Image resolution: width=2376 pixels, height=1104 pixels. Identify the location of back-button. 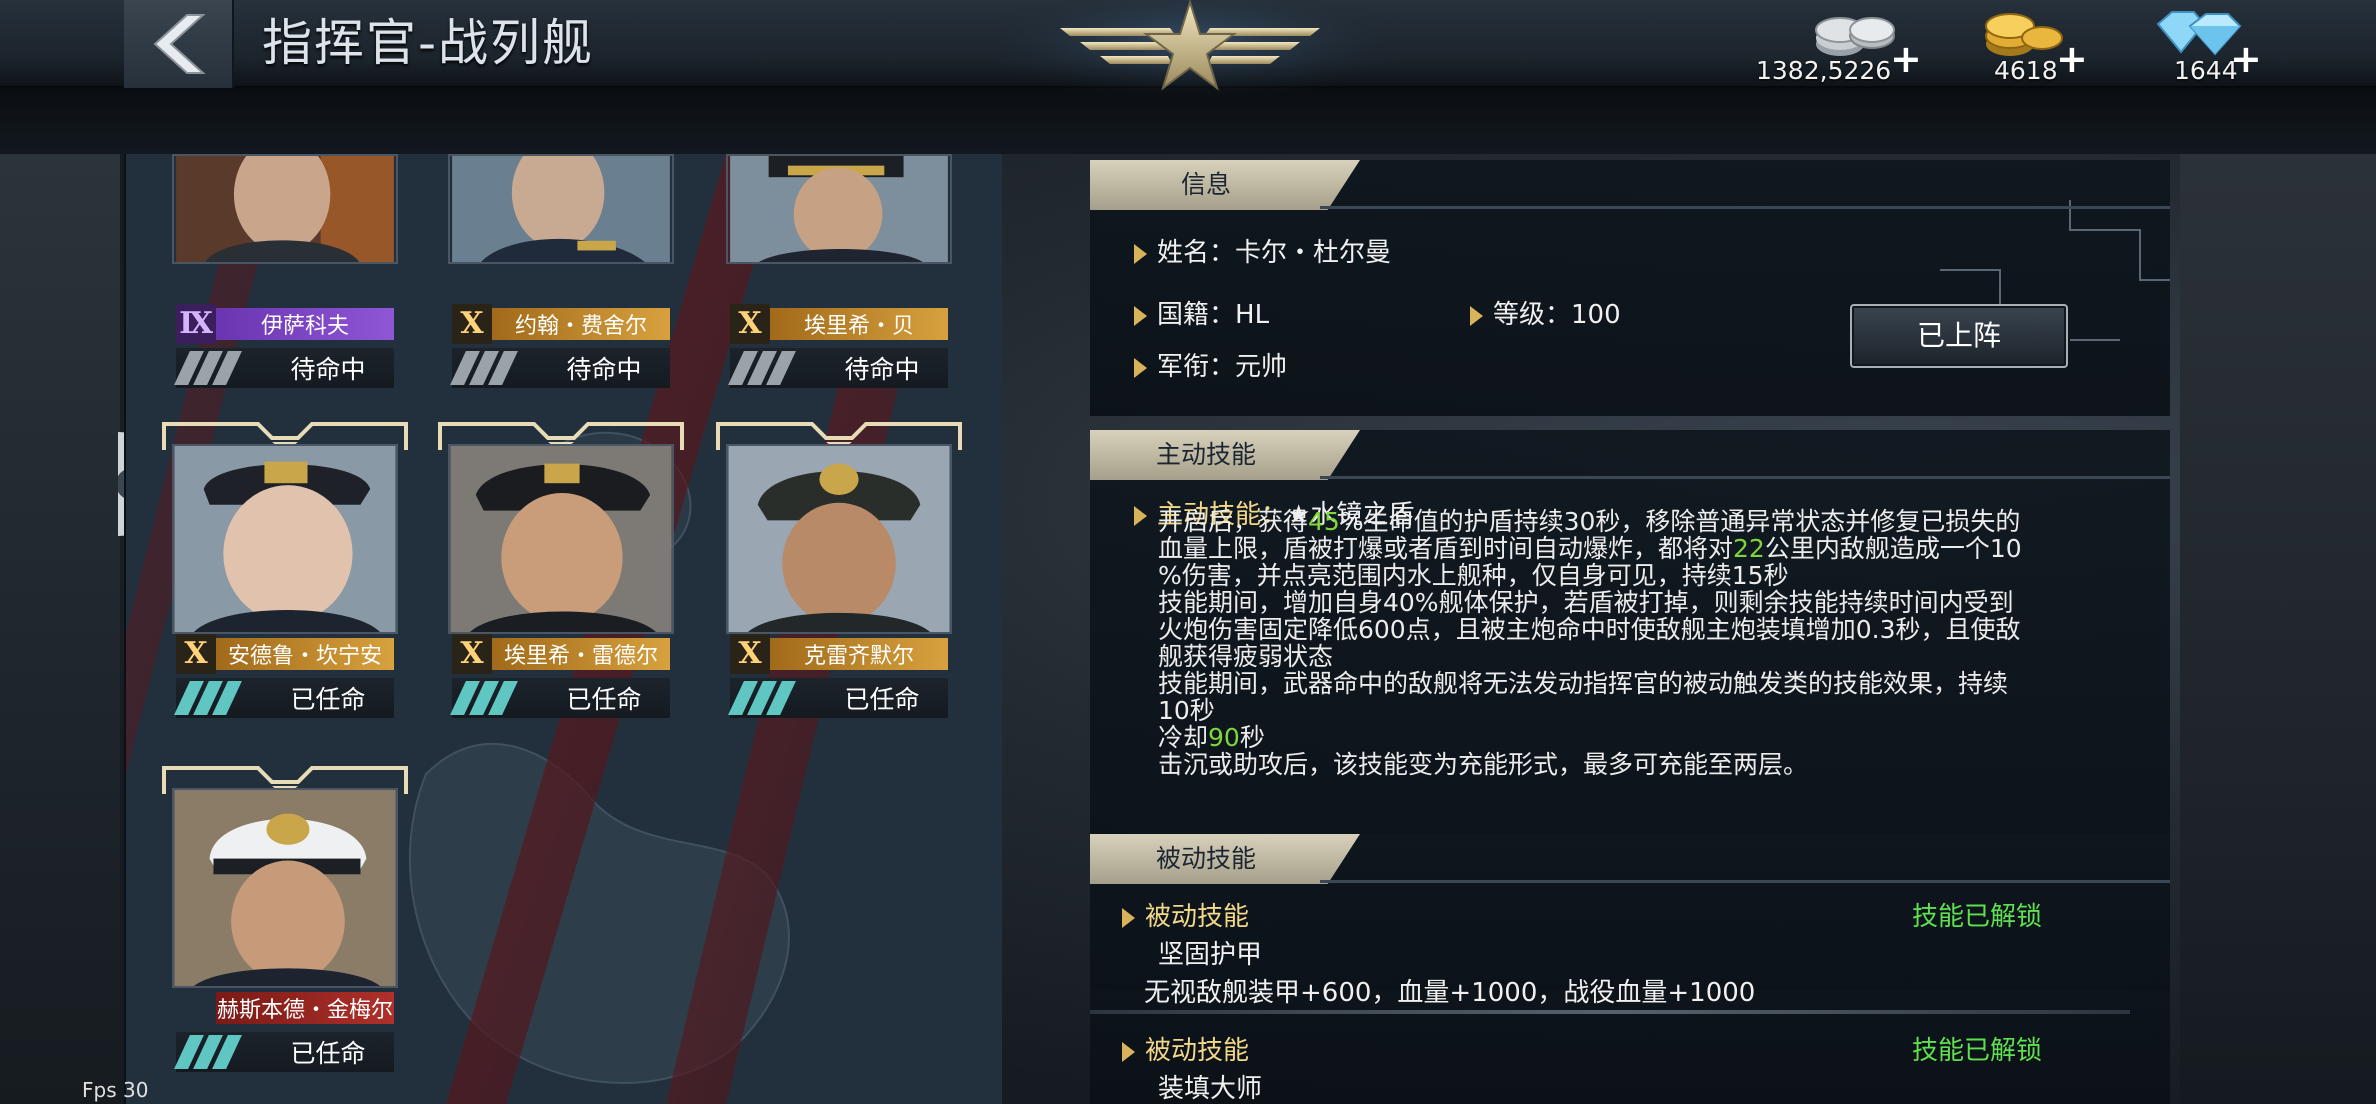
(179, 44).